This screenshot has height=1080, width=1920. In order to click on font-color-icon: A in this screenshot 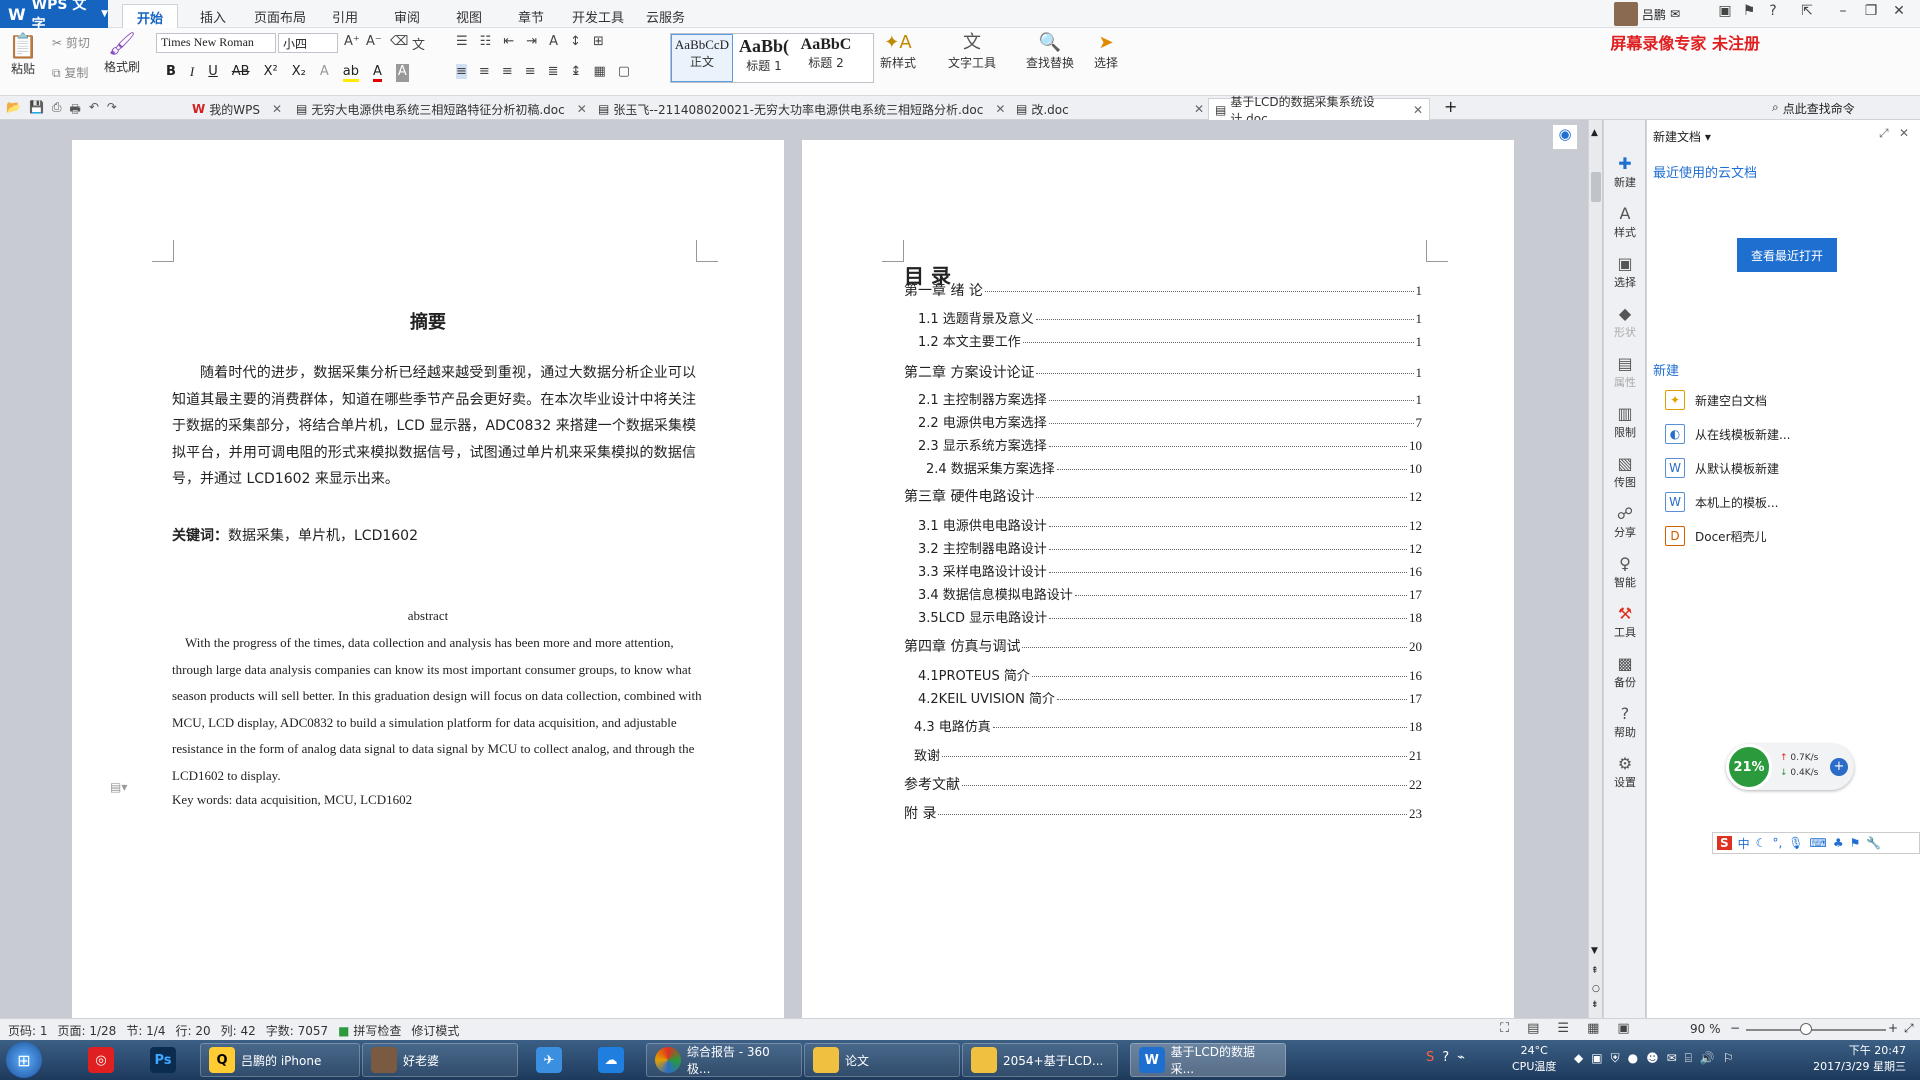, I will do `click(377, 73)`.